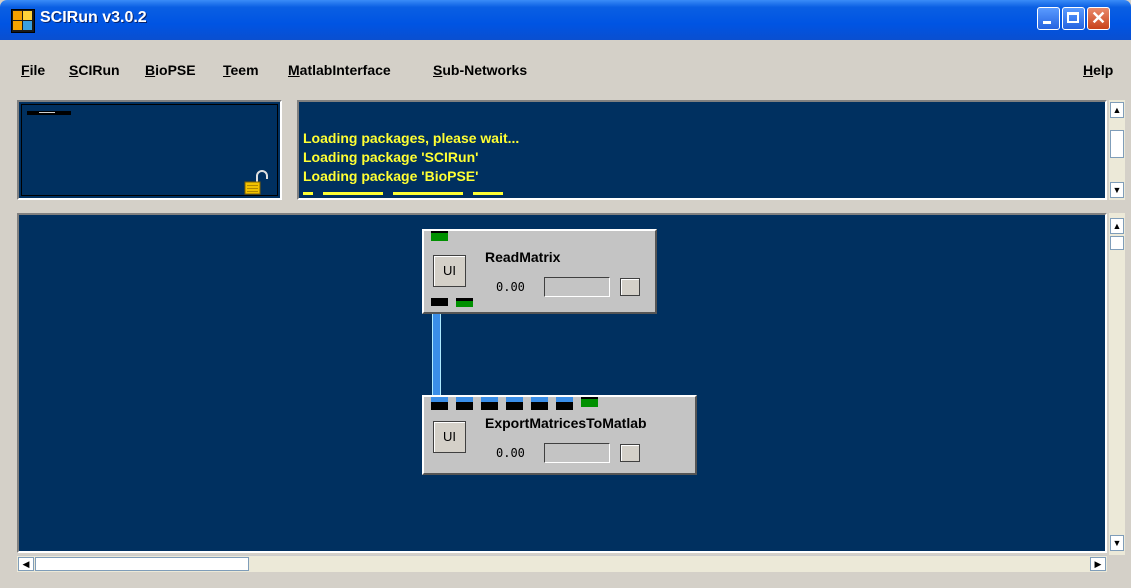 The width and height of the screenshot is (1131, 588). Describe the element at coordinates (1098, 70) in the screenshot. I see `menu-help: Help` at that location.